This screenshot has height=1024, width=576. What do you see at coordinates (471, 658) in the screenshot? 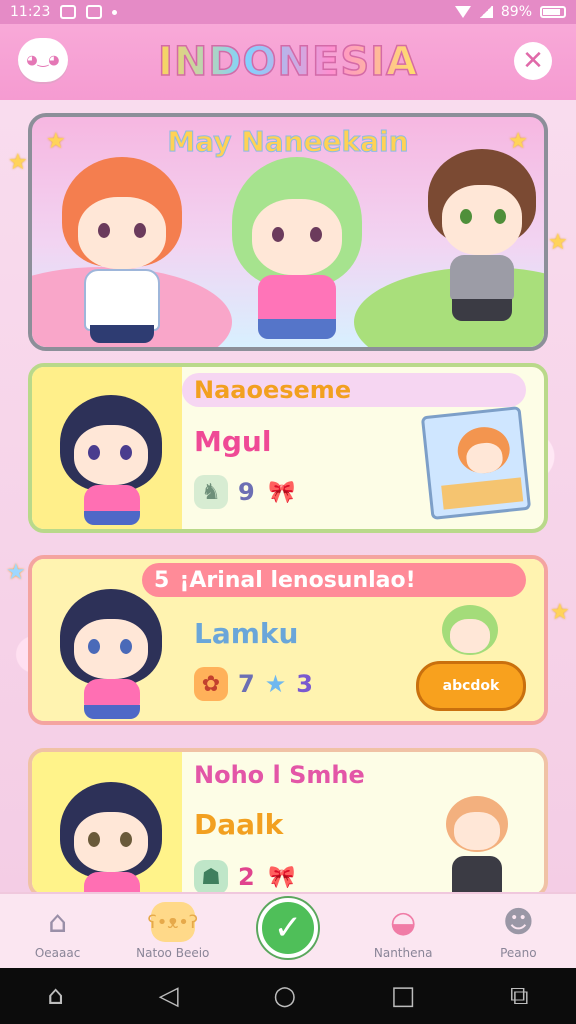
I see `card-thumbnail: abcdok` at bounding box center [471, 658].